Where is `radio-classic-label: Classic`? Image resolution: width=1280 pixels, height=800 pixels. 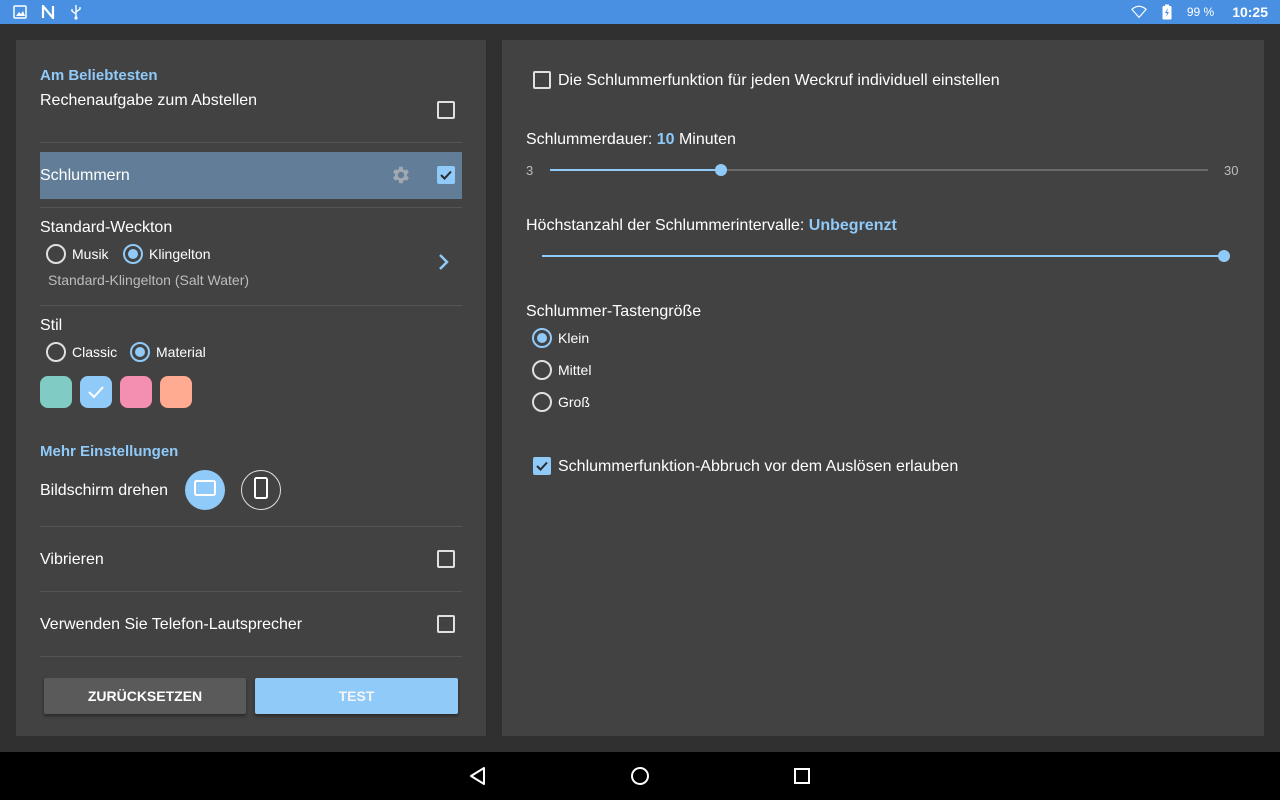 radio-classic-label: Classic is located at coordinates (95, 352).